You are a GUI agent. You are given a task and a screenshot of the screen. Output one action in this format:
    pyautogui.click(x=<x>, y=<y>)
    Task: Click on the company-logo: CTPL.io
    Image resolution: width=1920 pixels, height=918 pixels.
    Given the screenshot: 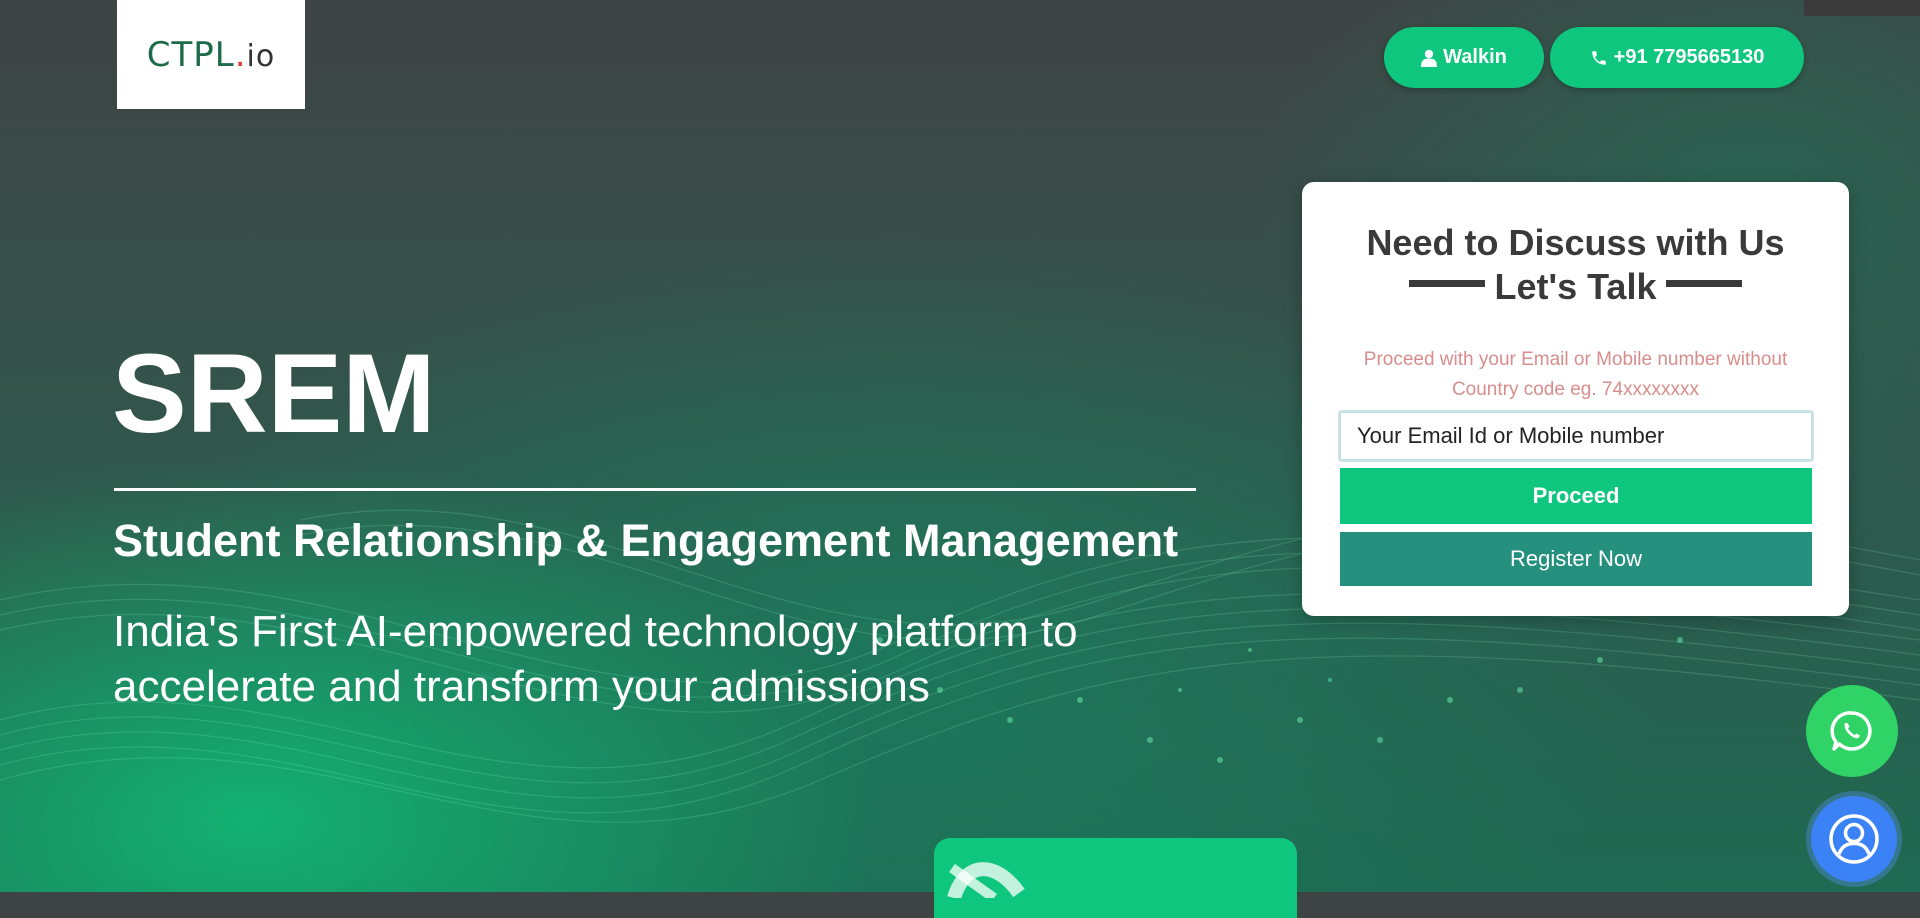 What is the action you would take?
    pyautogui.click(x=211, y=54)
    